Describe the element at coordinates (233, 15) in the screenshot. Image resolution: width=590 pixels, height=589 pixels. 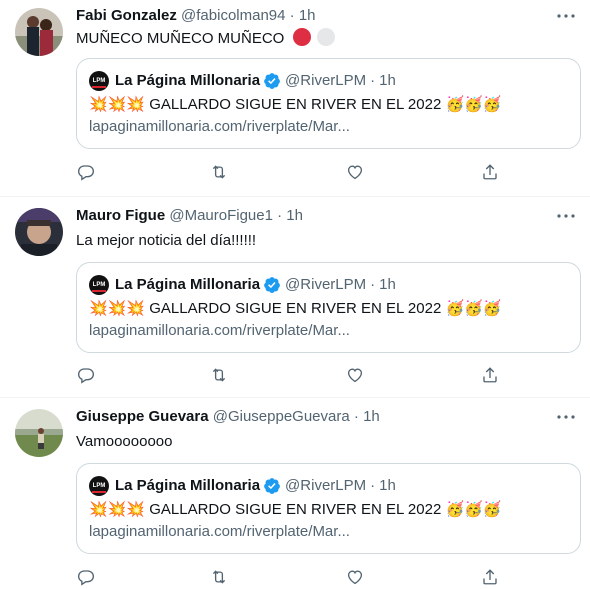
I see `handle: @fabicolman94` at that location.